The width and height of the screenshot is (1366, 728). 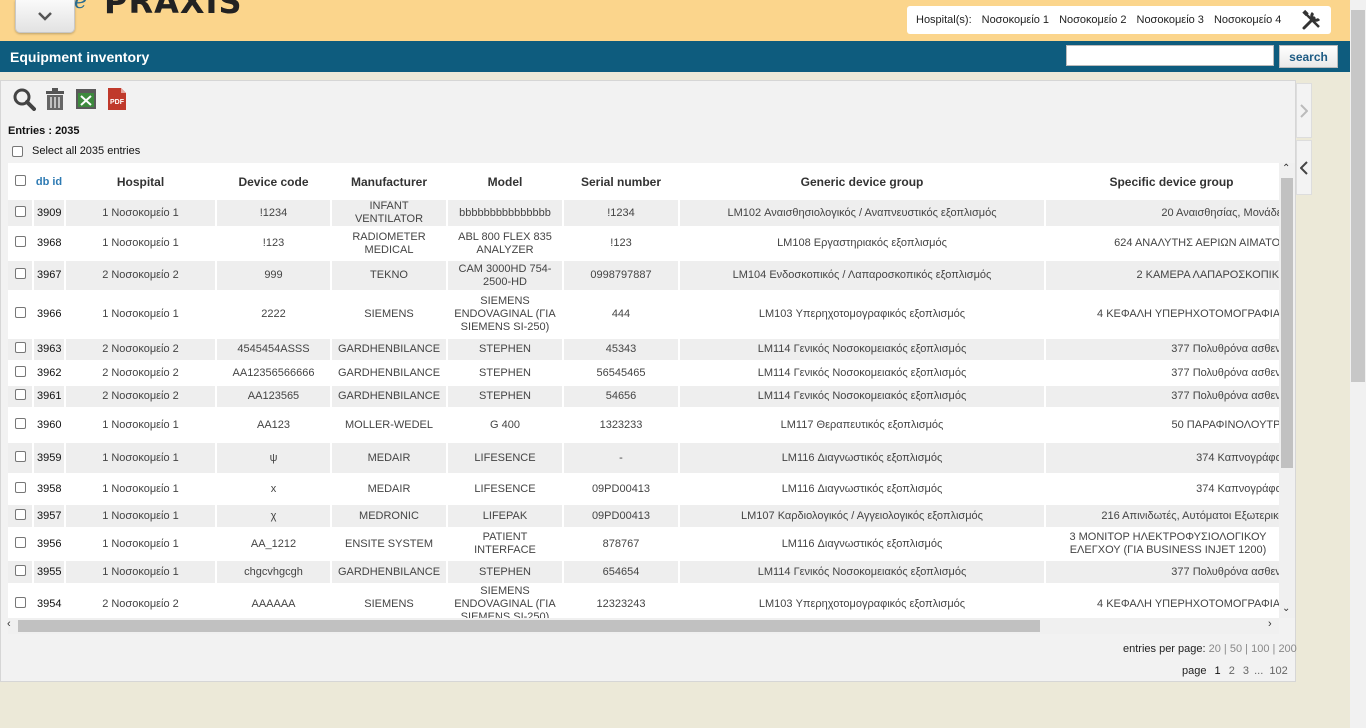 What do you see at coordinates (1092, 20) in the screenshot?
I see `hospital-item-2: Νοσοκομείο 2` at bounding box center [1092, 20].